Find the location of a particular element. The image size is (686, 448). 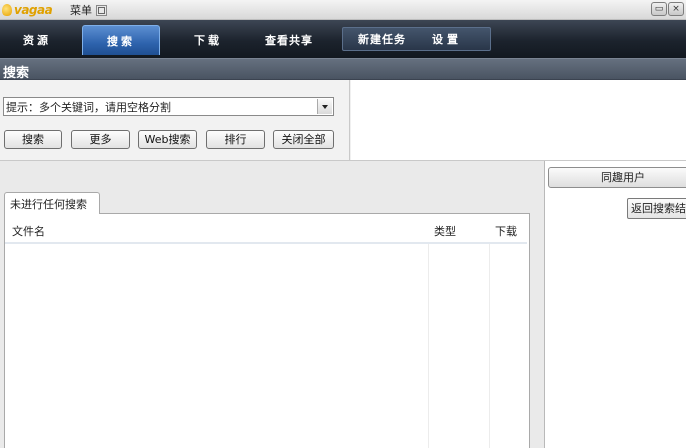

search-panel: 搜索 更多 Web搜索 排行 关闭全部 is located at coordinates (175, 120).